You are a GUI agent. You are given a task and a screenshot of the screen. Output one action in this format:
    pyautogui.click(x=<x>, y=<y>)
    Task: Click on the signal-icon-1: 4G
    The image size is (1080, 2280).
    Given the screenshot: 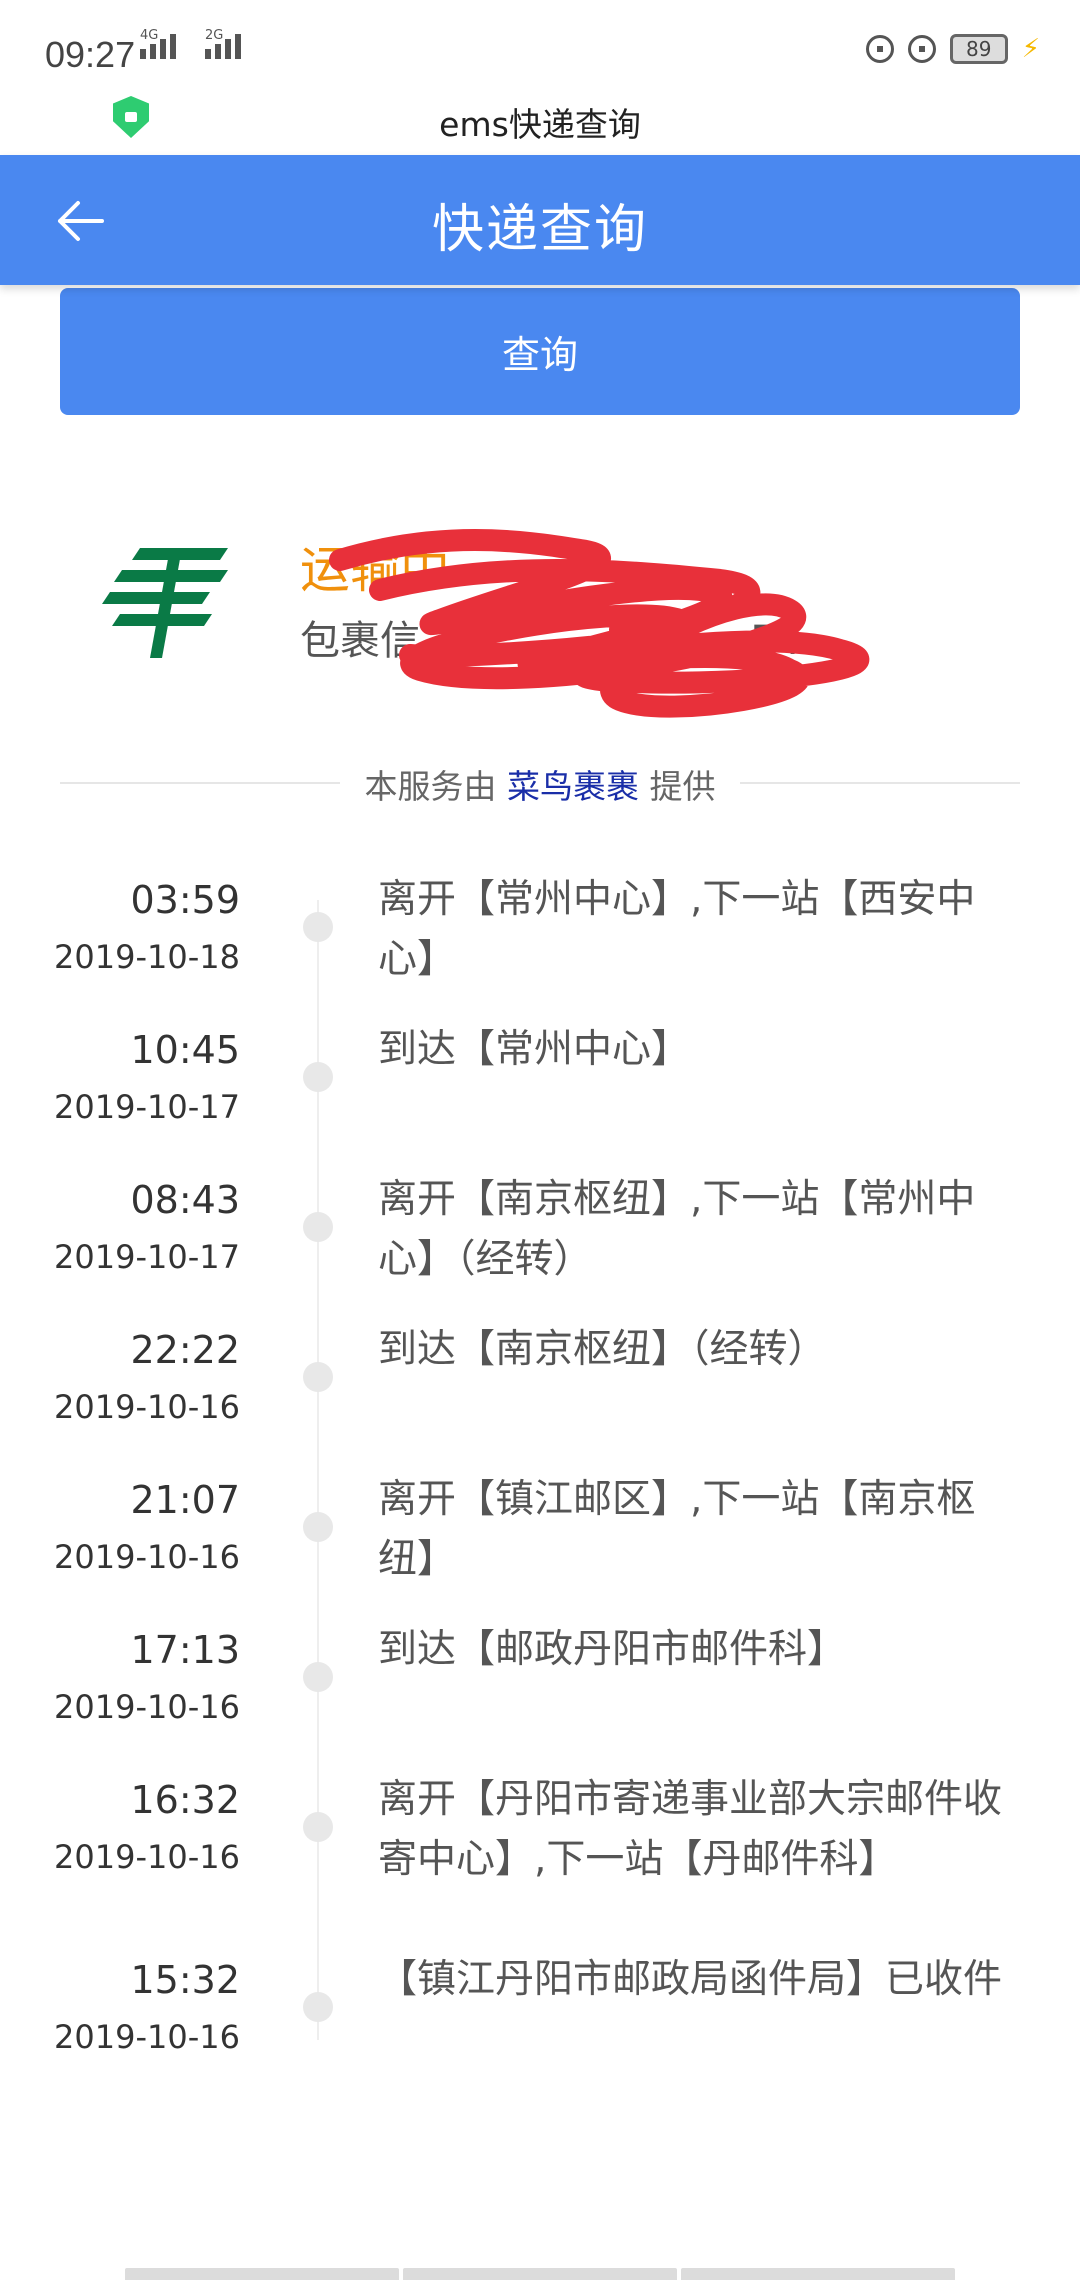 What is the action you would take?
    pyautogui.click(x=158, y=43)
    